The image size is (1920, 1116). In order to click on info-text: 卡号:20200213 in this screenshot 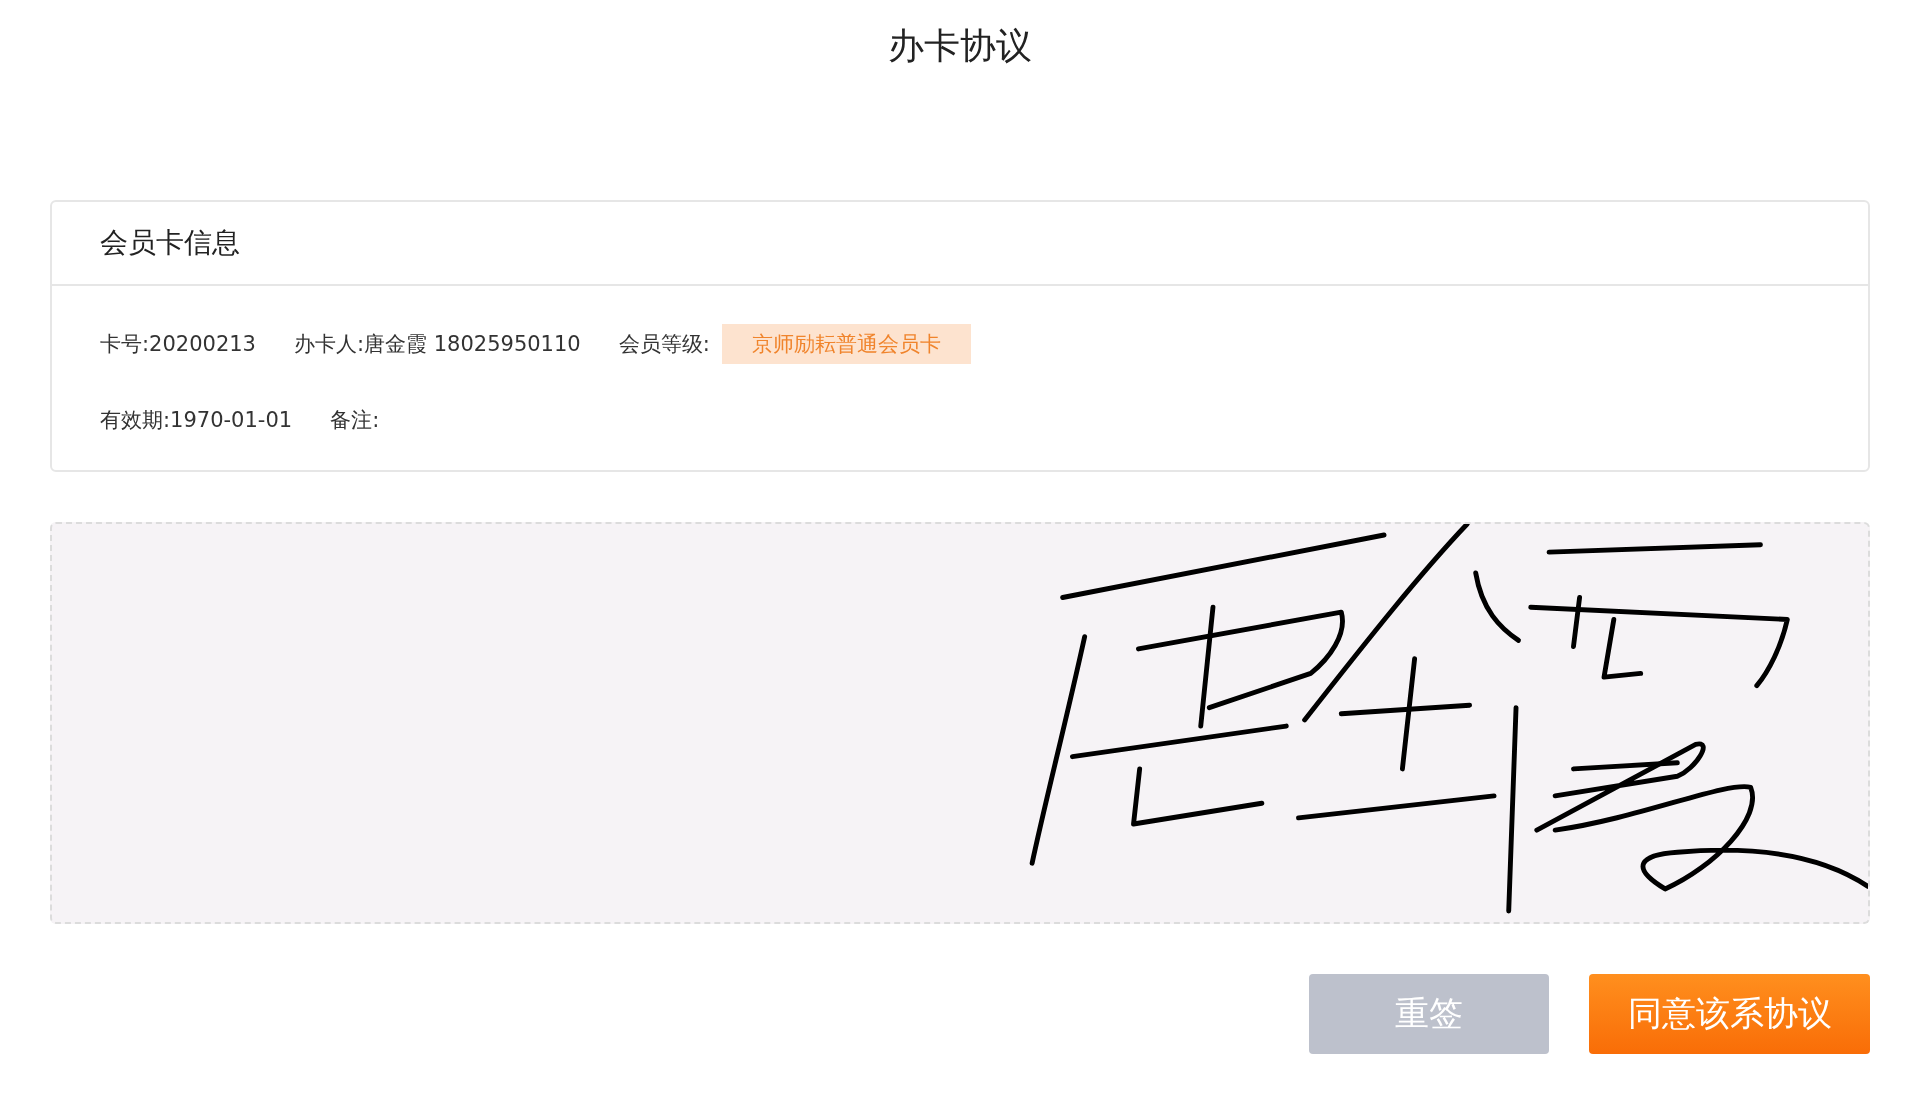, I will do `click(178, 344)`.